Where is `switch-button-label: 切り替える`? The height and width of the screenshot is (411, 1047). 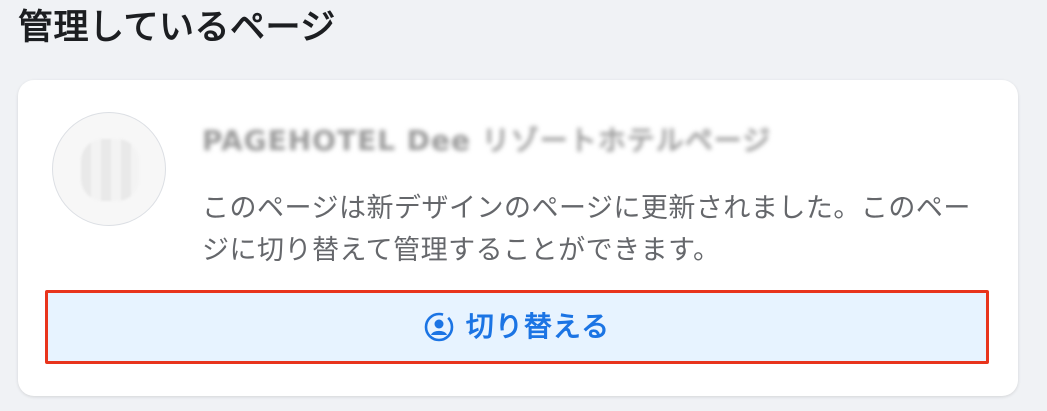
switch-button-label: 切り替える is located at coordinates (538, 326).